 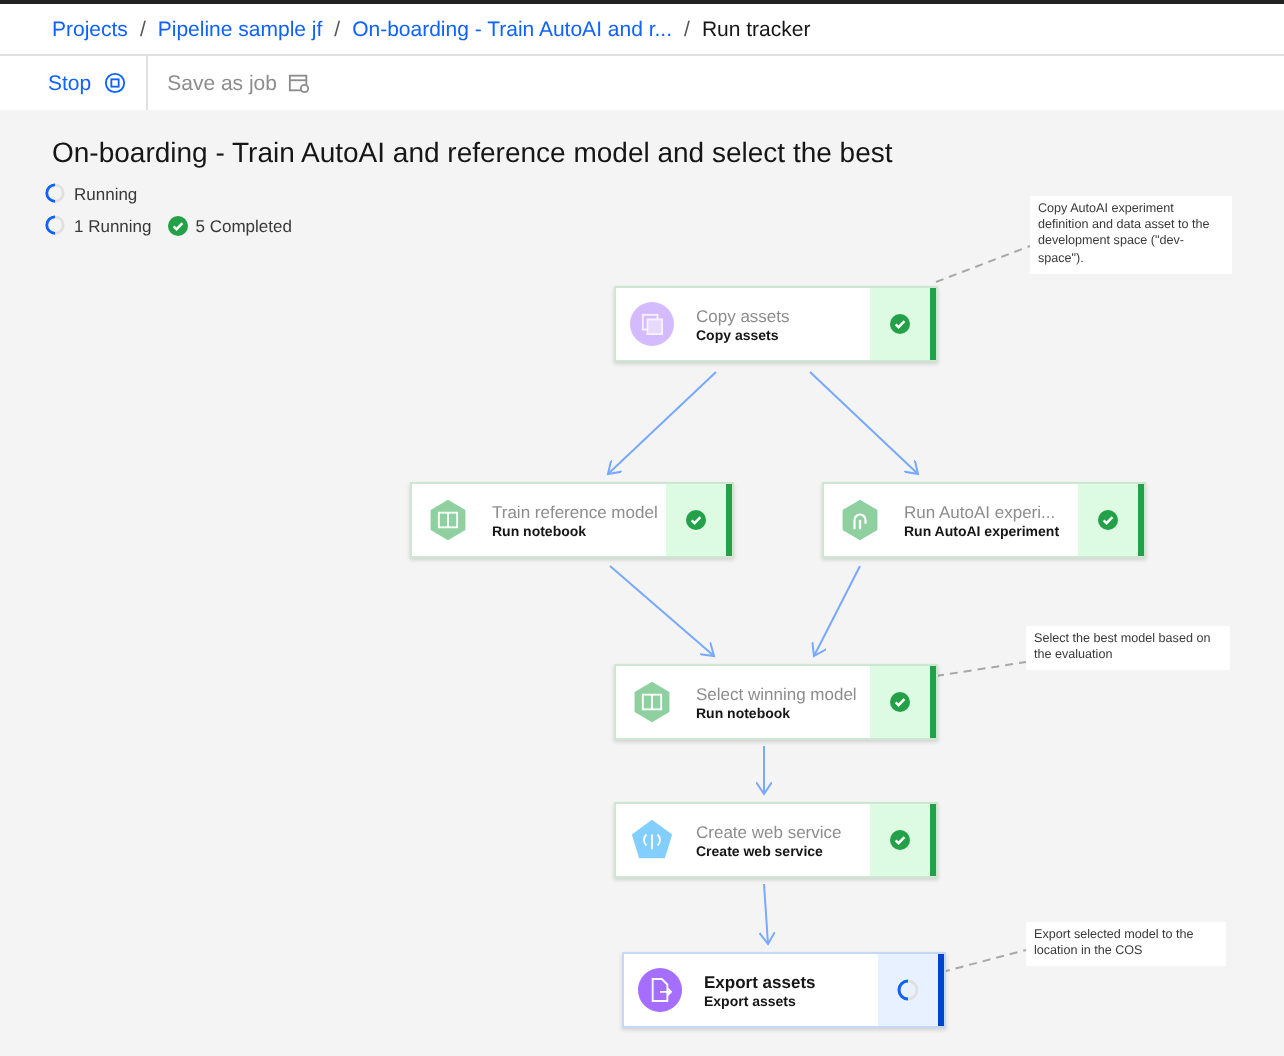 I want to click on run-status: Running, so click(x=106, y=193).